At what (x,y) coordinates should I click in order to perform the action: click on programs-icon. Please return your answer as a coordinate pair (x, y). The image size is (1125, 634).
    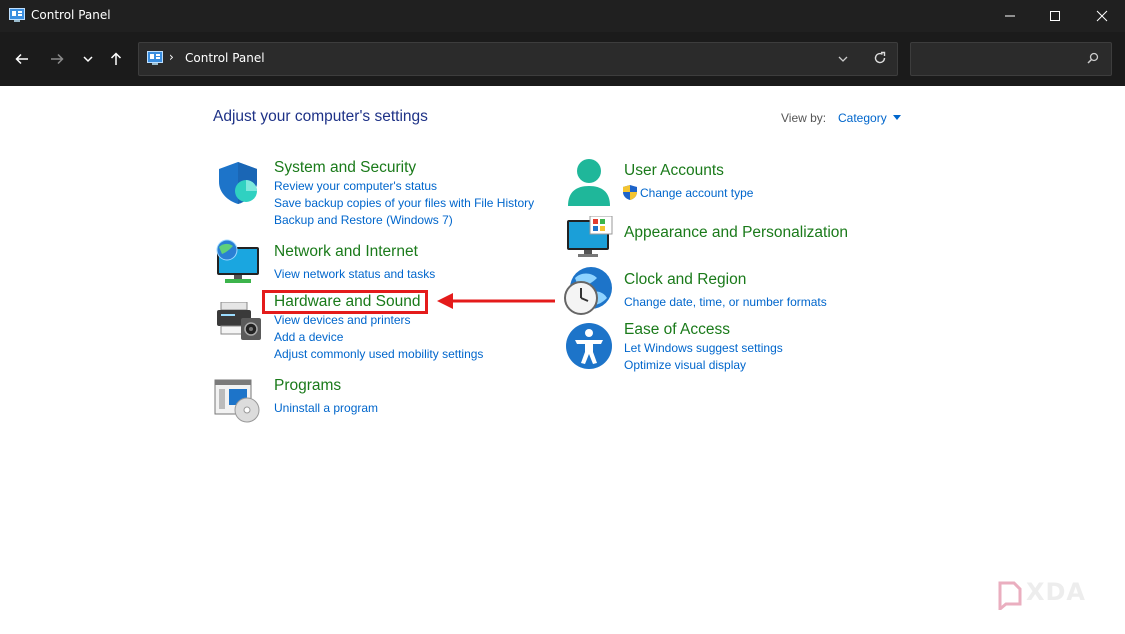
    Looking at the image, I should click on (239, 401).